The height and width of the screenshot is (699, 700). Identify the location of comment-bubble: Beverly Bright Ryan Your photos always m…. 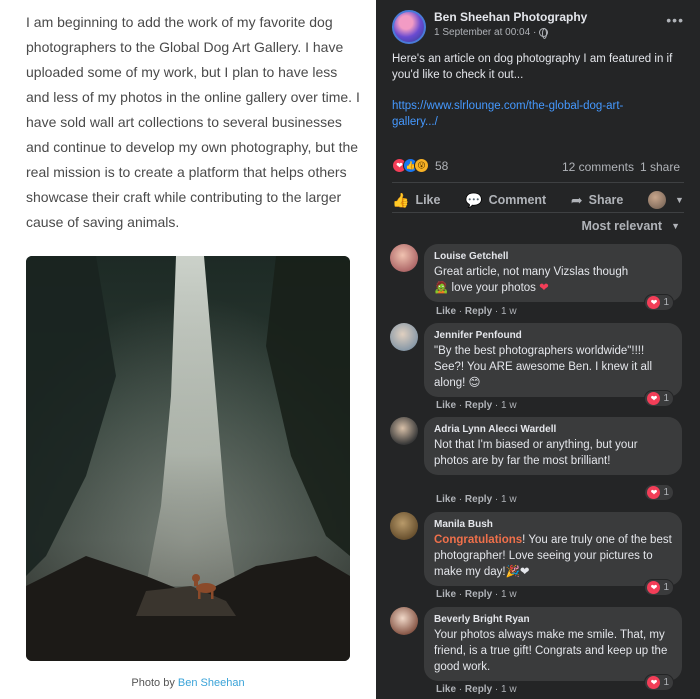
(553, 644).